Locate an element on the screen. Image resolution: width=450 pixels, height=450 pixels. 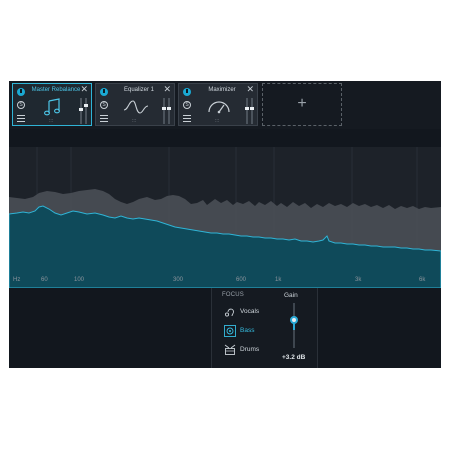
module-equalizer-1: Equalizer 1 ✕ S ::: is located at coordinates (135, 104).